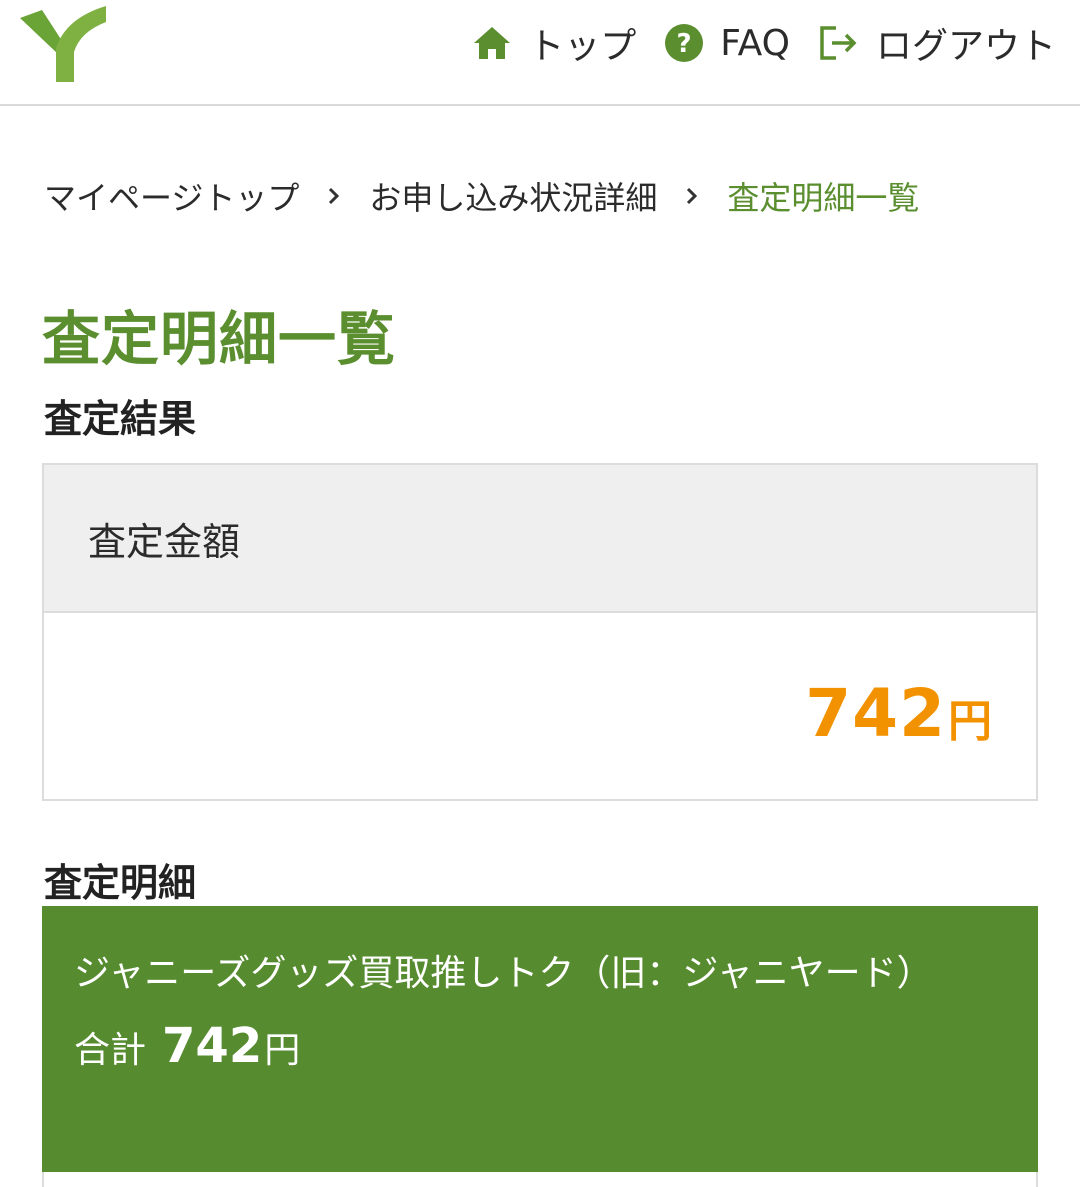 The width and height of the screenshot is (1080, 1187). Describe the element at coordinates (965, 46) in the screenshot. I see `nav-logout-label: ログアウト` at that location.